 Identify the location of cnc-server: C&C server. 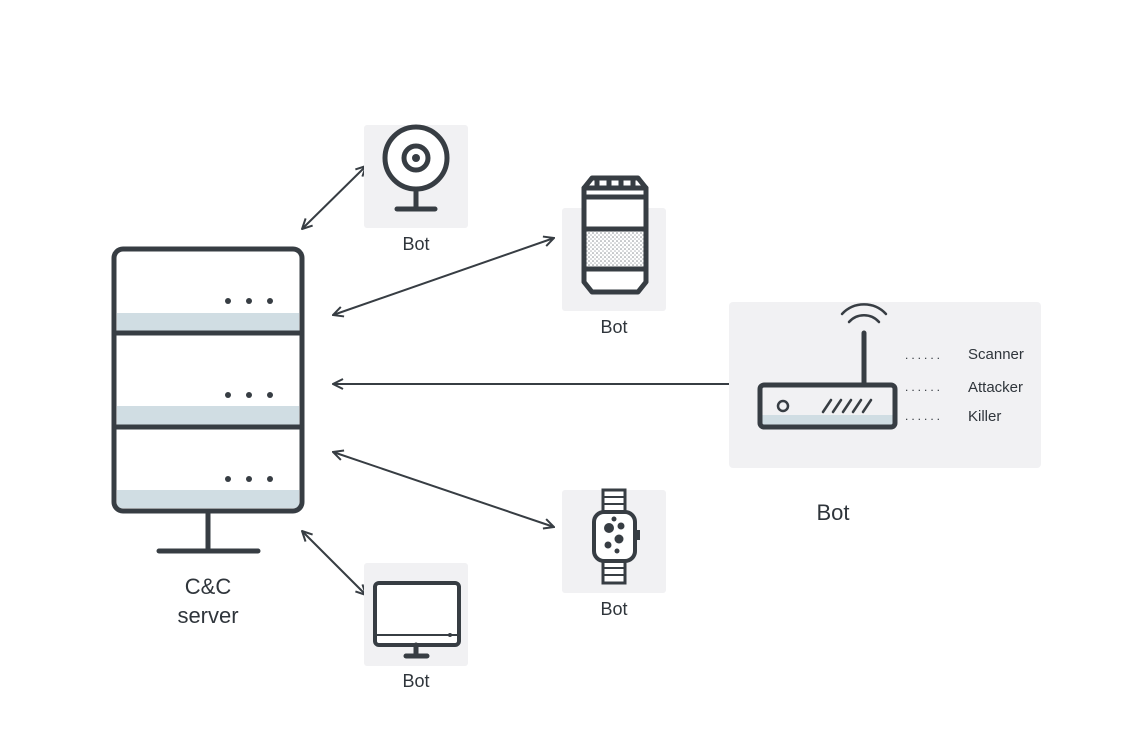
(208, 437).